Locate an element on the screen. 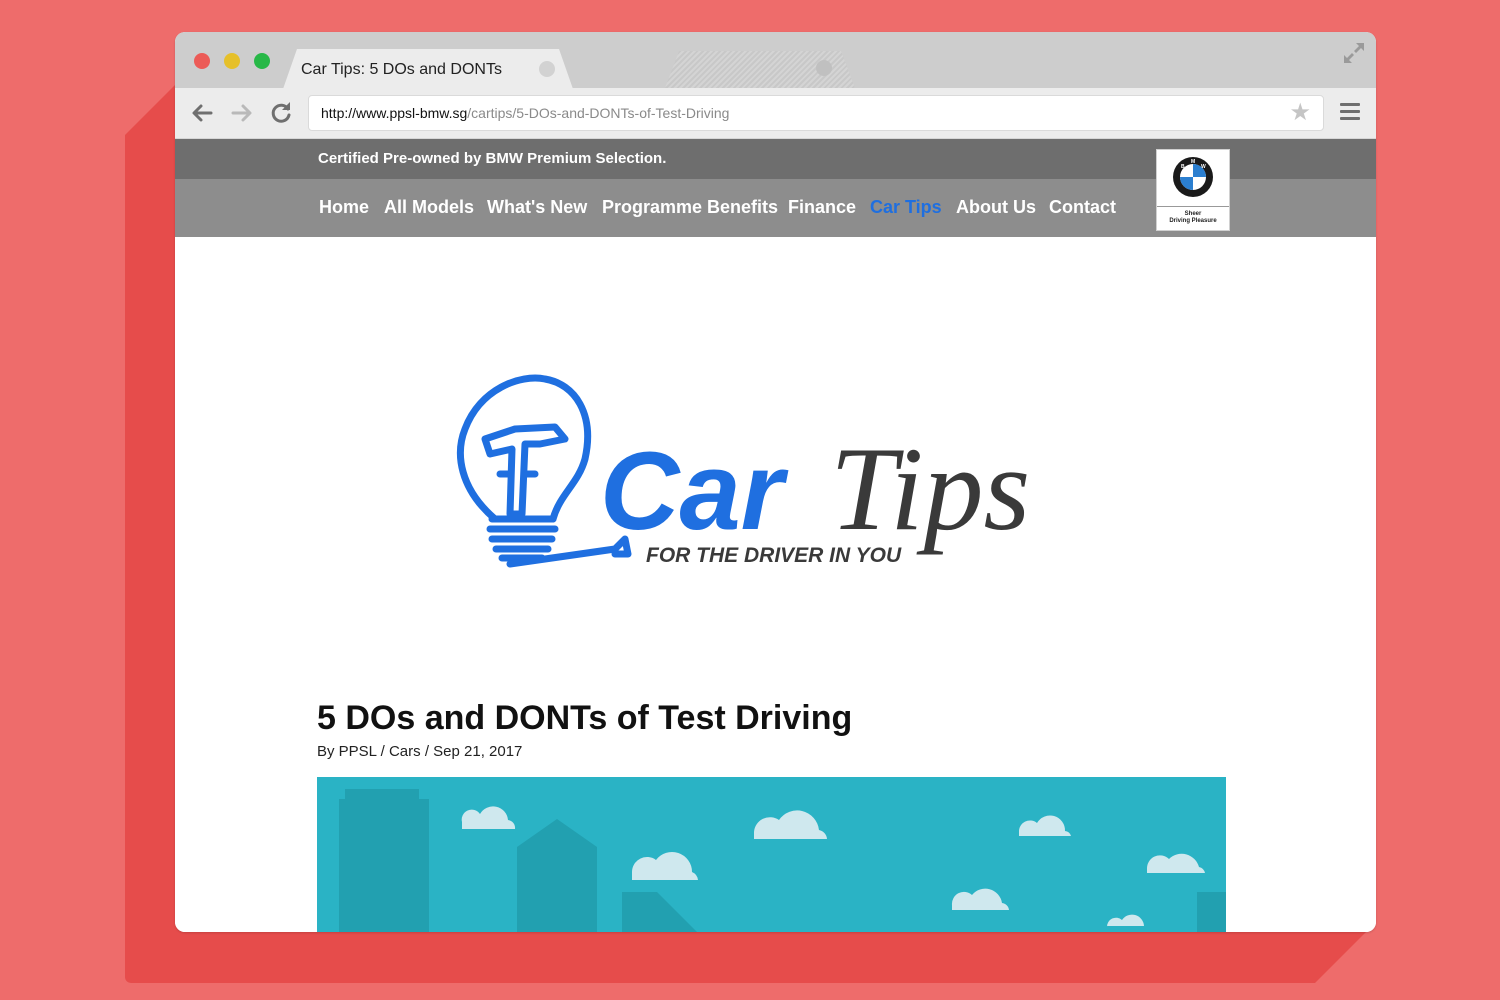  bmw-letter-b: B is located at coordinates (1183, 167).